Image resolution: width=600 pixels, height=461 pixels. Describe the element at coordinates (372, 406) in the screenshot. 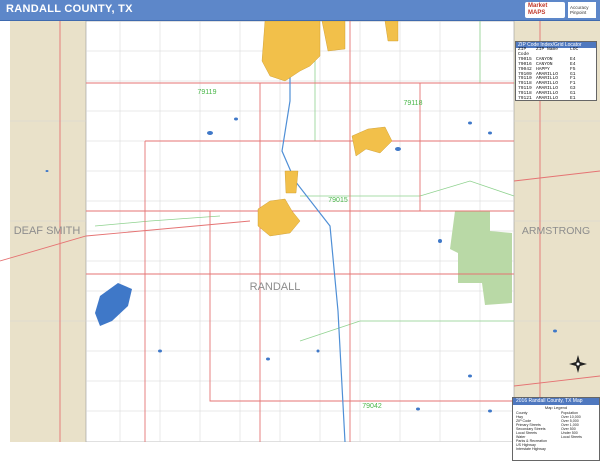

I see `zip-label-79042: 79042` at that location.